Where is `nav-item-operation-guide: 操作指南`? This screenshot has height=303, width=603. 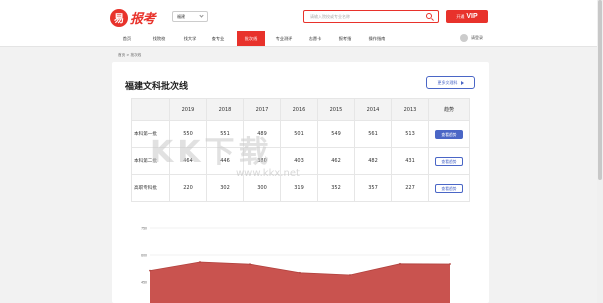 nav-item-operation-guide: 操作指南 is located at coordinates (377, 38).